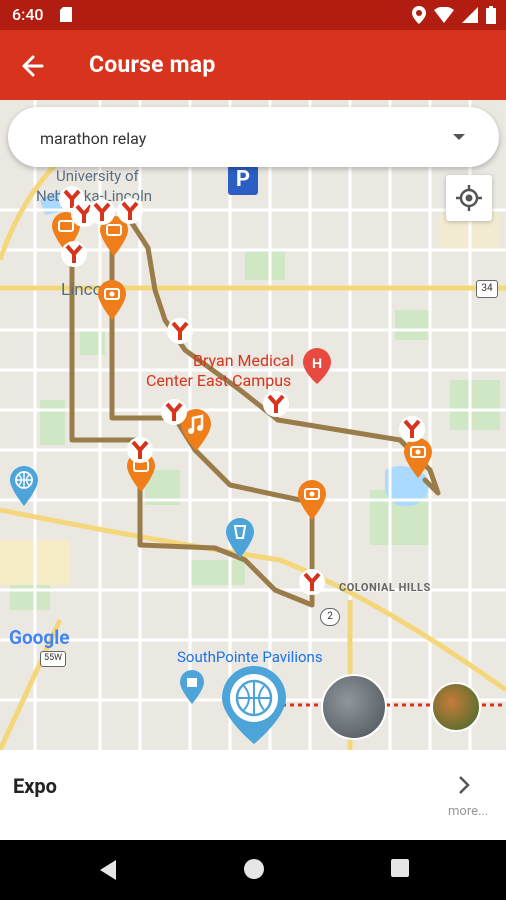 The image size is (506, 900). I want to click on nav-home-icon, so click(254, 869).